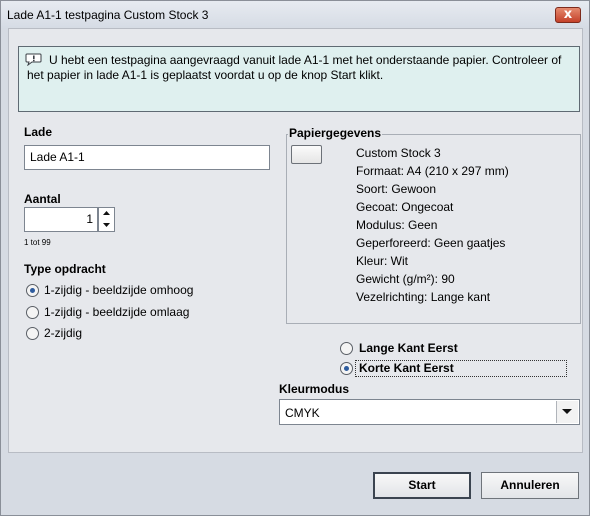 This screenshot has height=516, width=590. Describe the element at coordinates (431, 243) in the screenshot. I see `paper-geperforeerd: Geperforeerd: Geen gaatjes` at that location.